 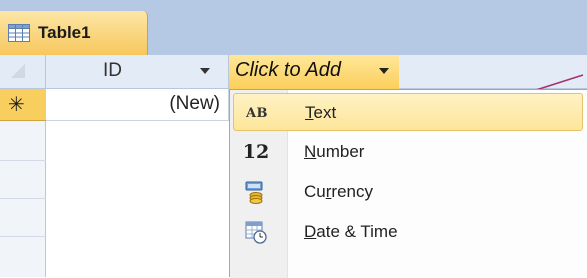 I want to click on new-record-selector: ✳, so click(x=23, y=105).